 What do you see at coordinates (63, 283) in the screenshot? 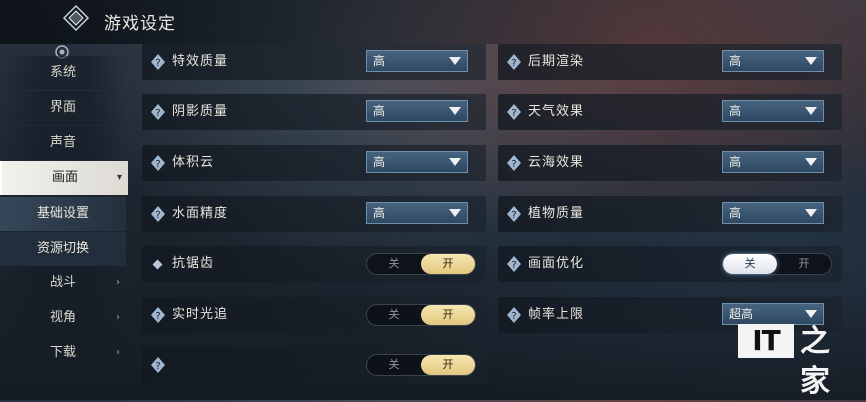
I see `sidebar-item-combat: 战斗 ›` at bounding box center [63, 283].